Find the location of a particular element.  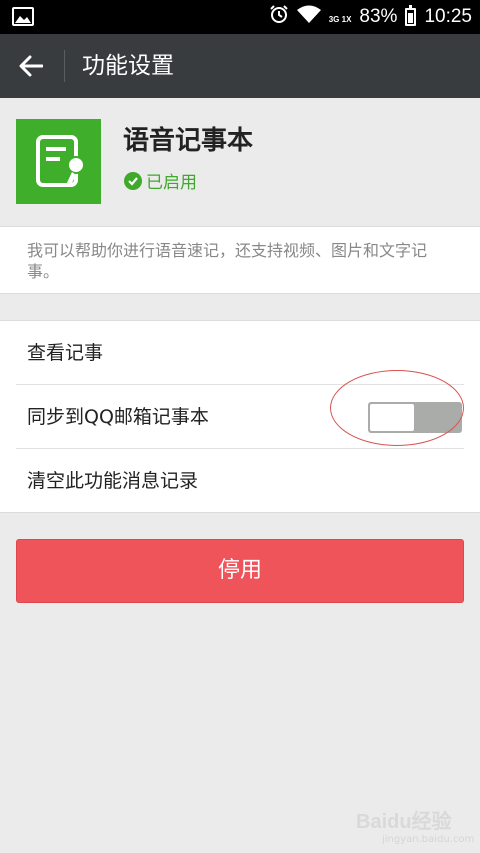

page-title: 功能设置 is located at coordinates (128, 66).